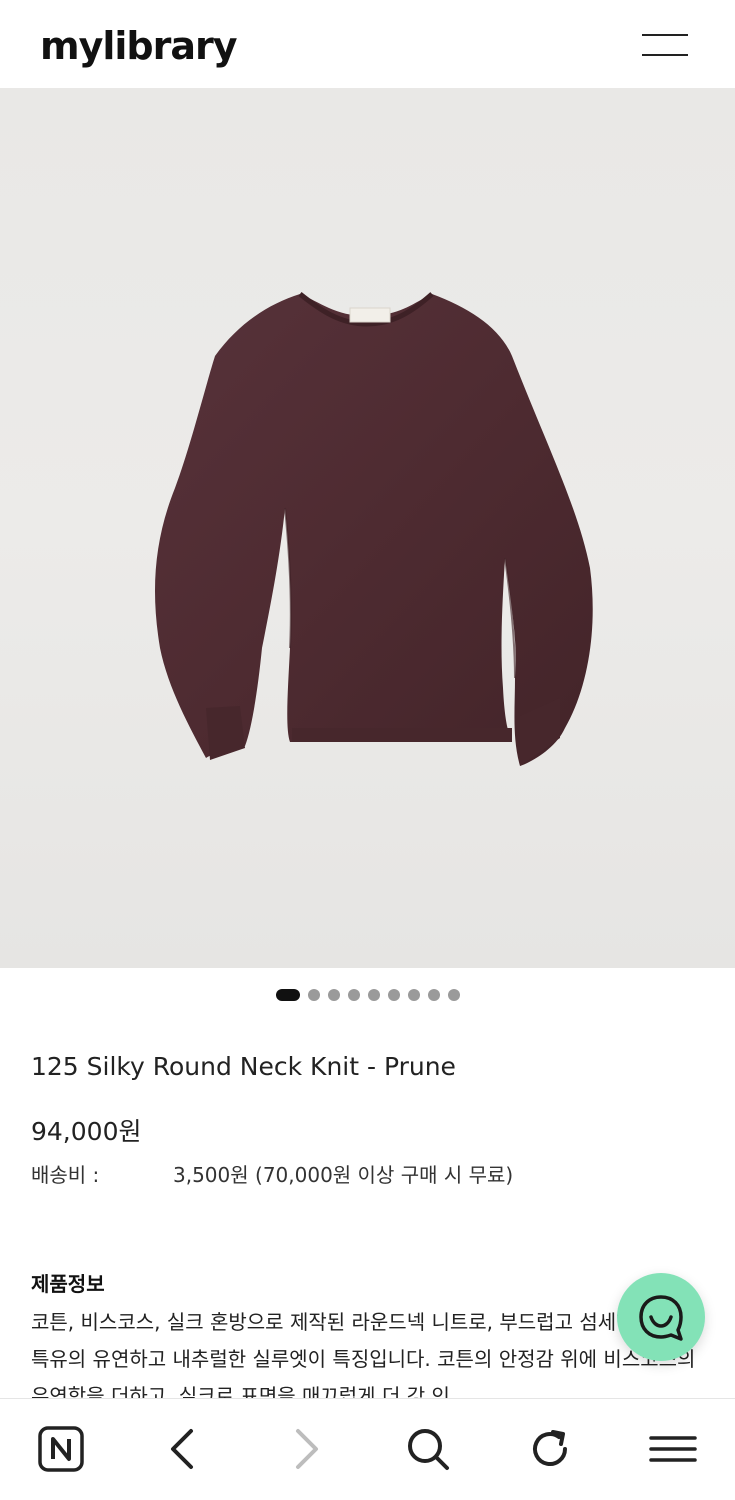 The image size is (735, 1500). What do you see at coordinates (306, 1449) in the screenshot?
I see `forward-arrow-icon` at bounding box center [306, 1449].